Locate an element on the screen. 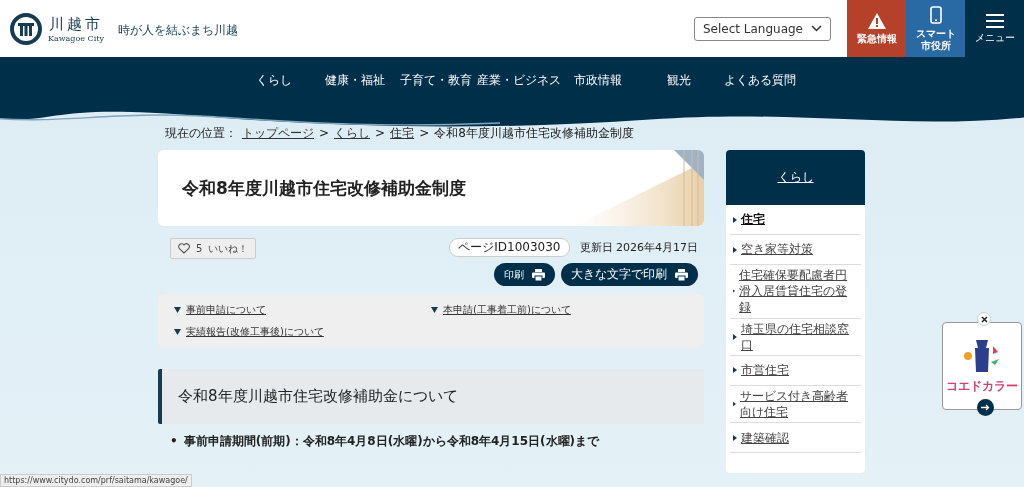 This screenshot has height=487, width=1024. nav-link: よくある質問 is located at coordinates (760, 80).